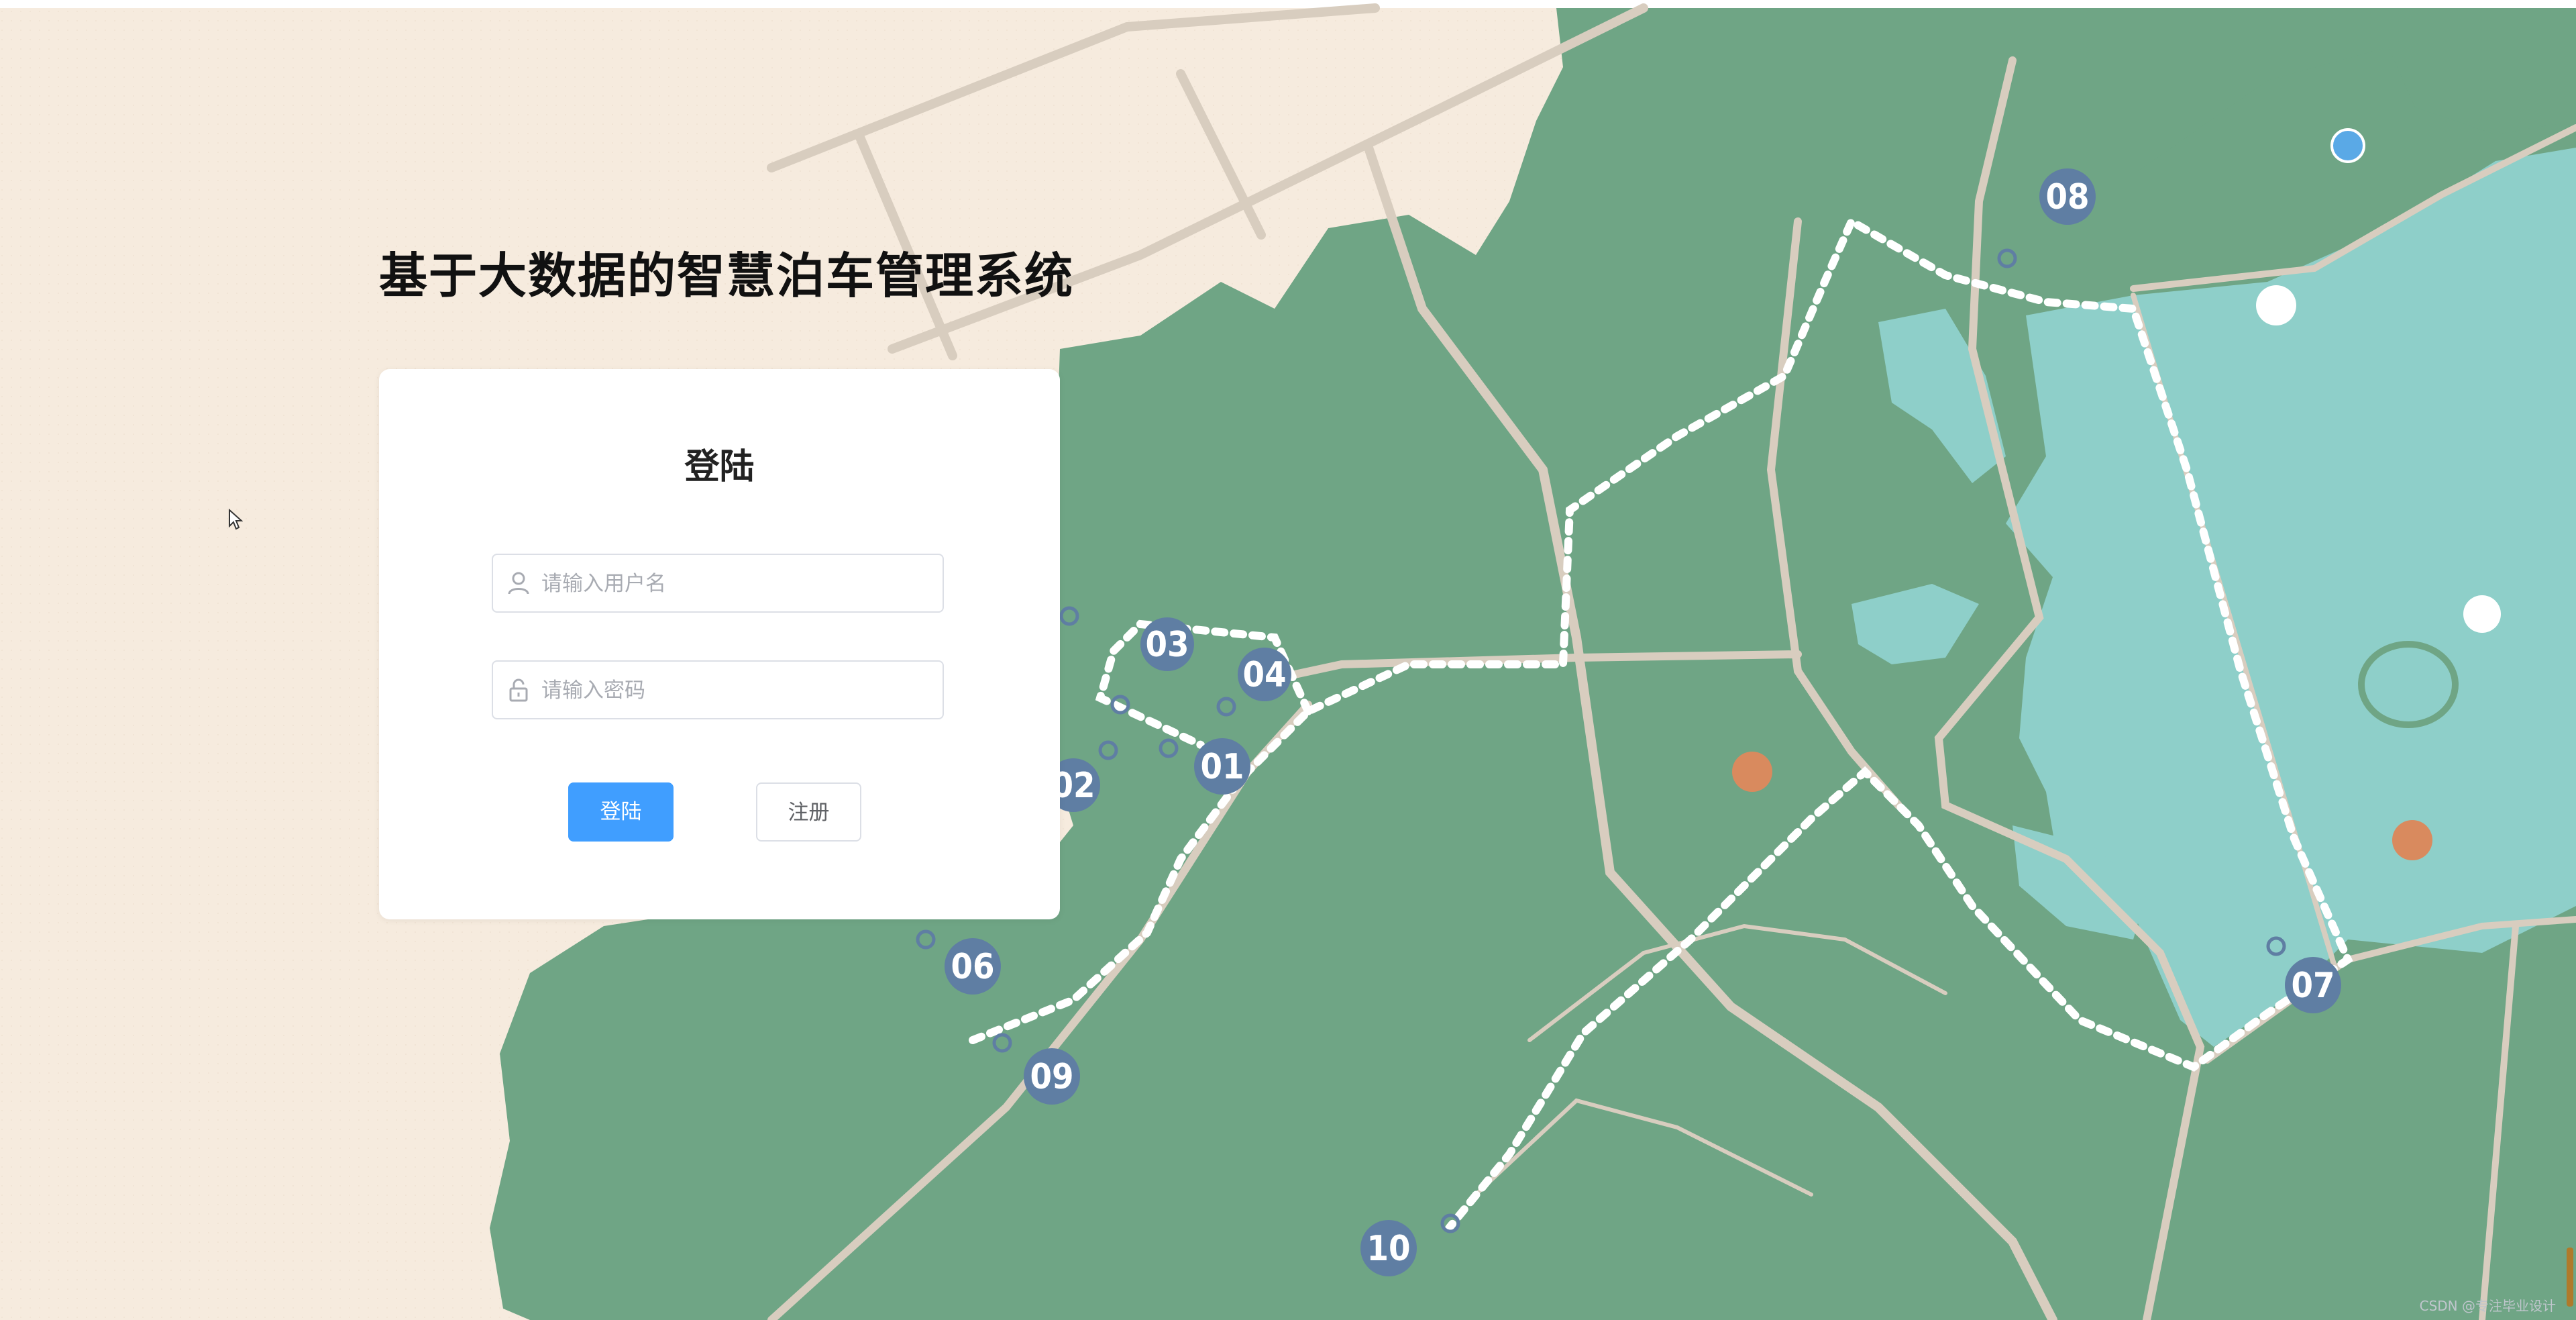 This screenshot has width=2576, height=1320. I want to click on register-button: 注册, so click(808, 812).